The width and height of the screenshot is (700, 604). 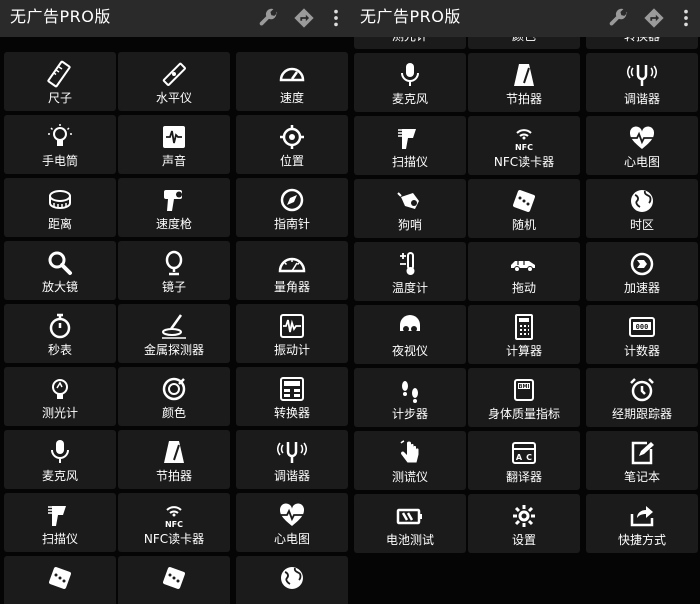 I want to click on tool-tile: 量角器, so click(x=292, y=270).